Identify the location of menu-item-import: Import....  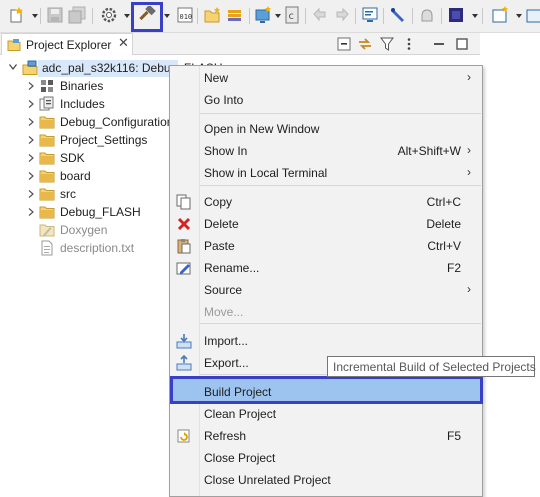
(326, 341).